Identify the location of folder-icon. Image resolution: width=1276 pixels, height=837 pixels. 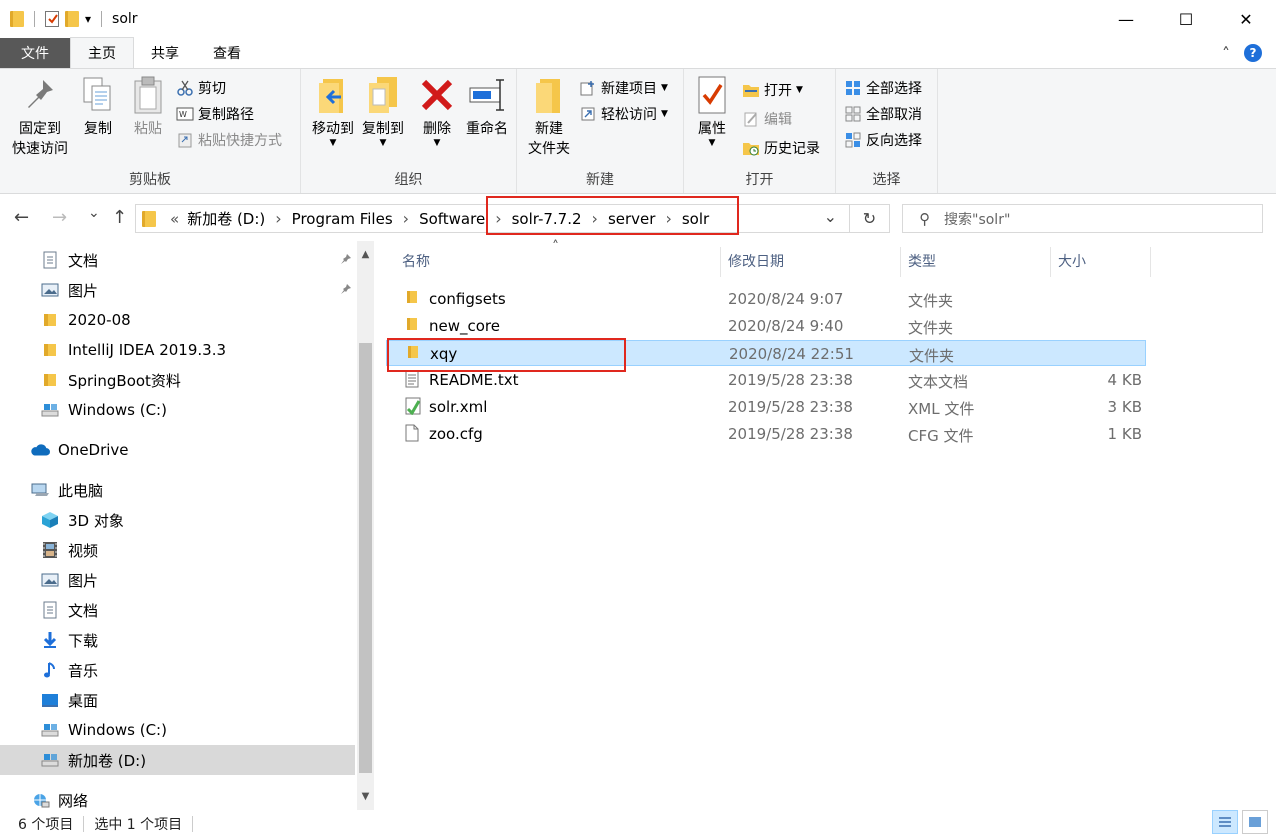
(50, 320).